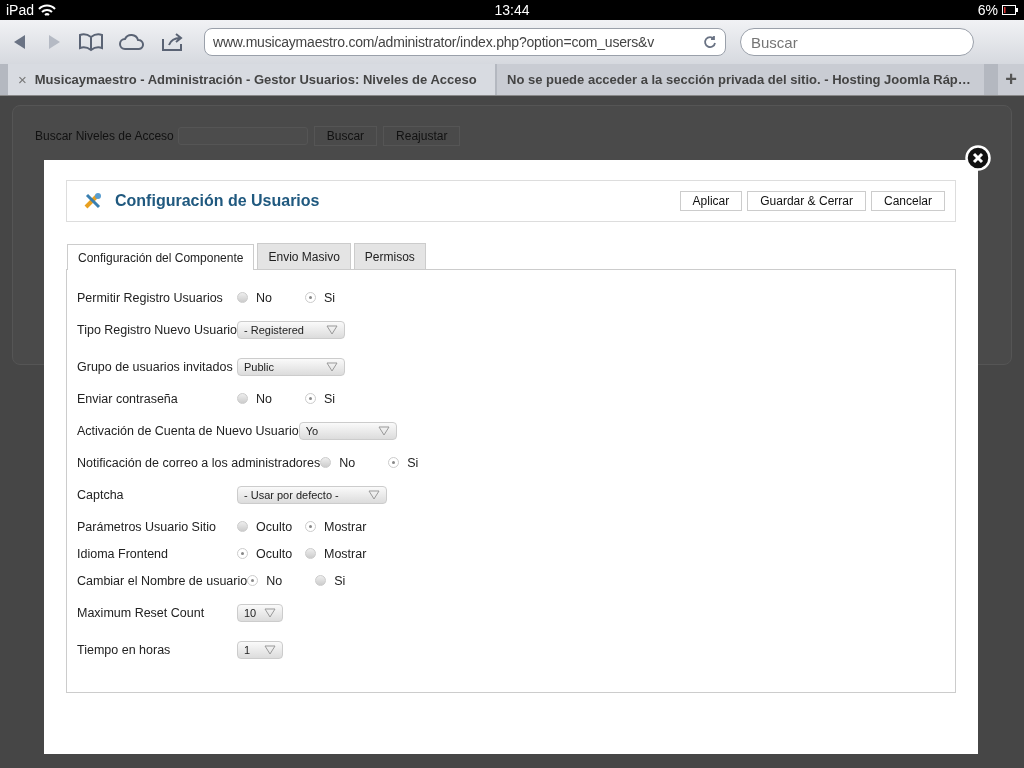 The image size is (1024, 768). What do you see at coordinates (101, 494) in the screenshot?
I see `field-label: Captcha` at bounding box center [101, 494].